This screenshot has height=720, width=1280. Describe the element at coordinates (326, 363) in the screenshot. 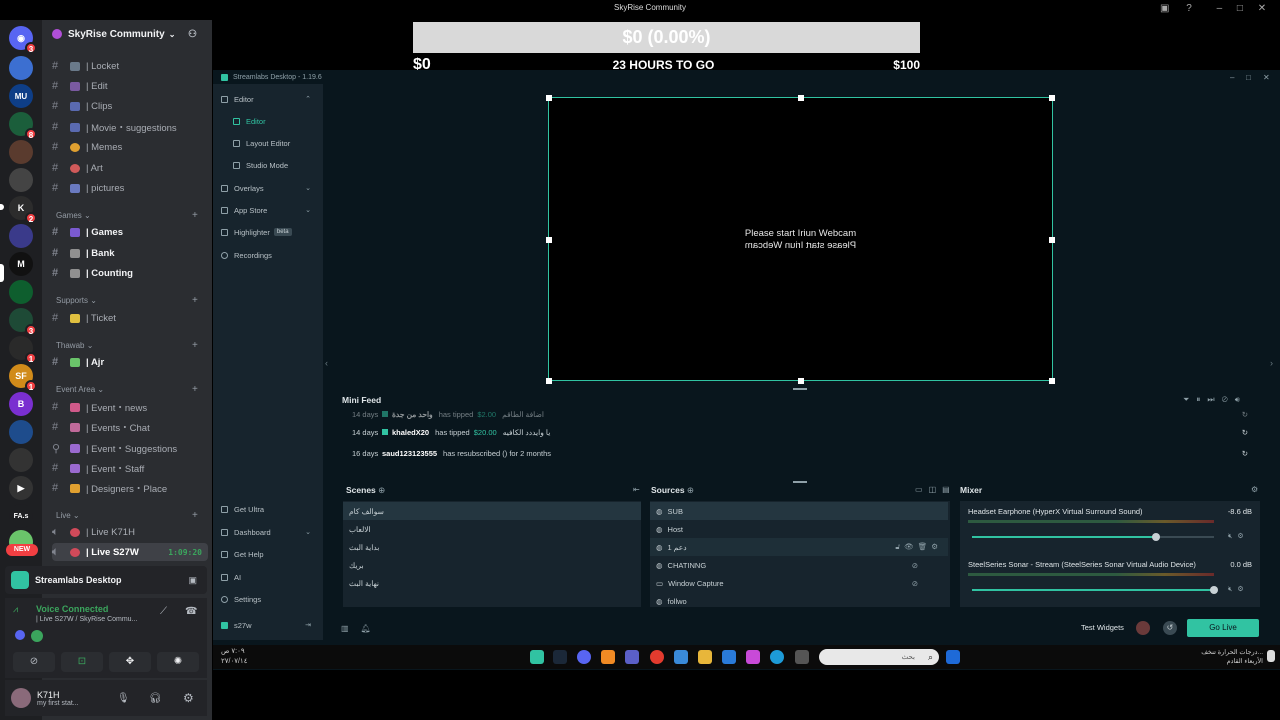

I see `collapse-left-icon: ‹` at that location.